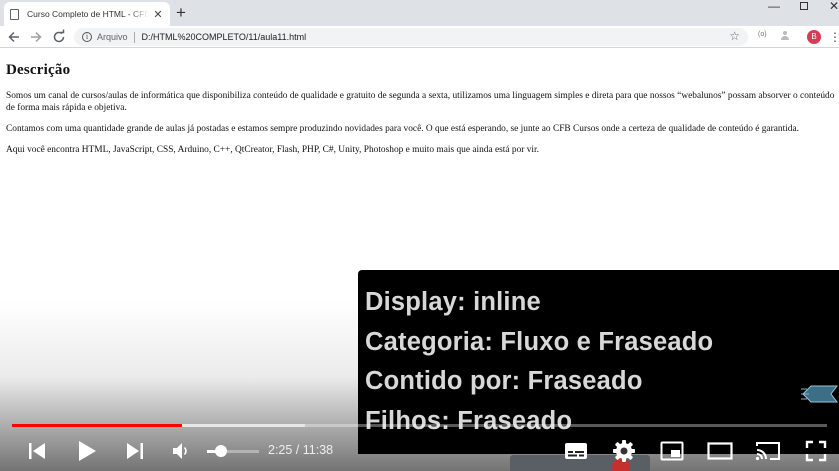 This screenshot has width=839, height=471. What do you see at coordinates (221, 451) in the screenshot?
I see `volume-knob` at bounding box center [221, 451].